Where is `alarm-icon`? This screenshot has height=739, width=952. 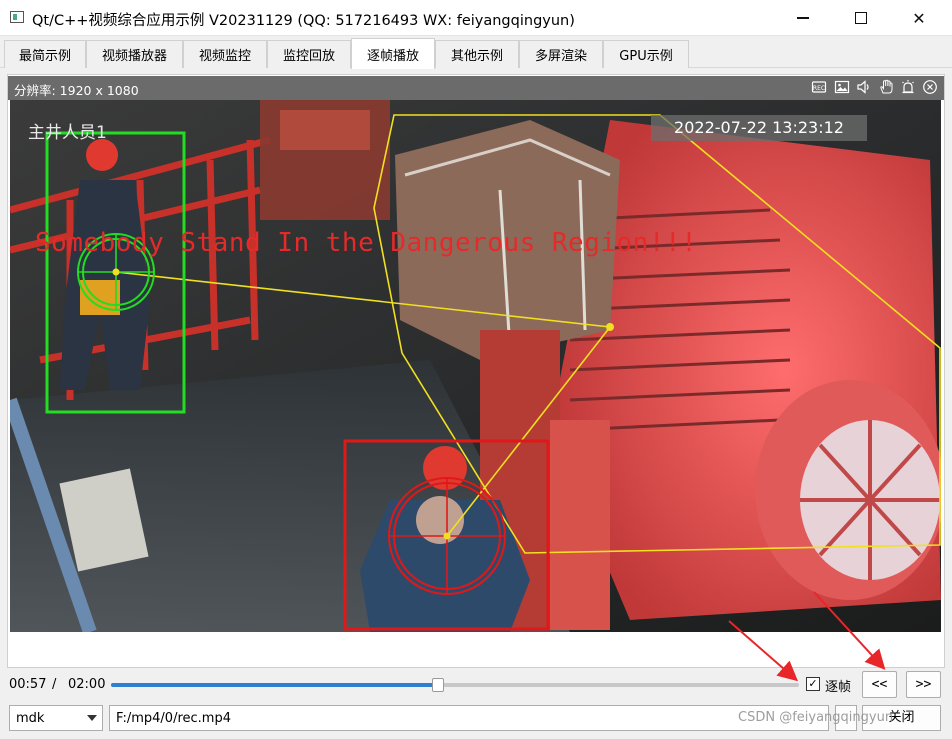 alarm-icon is located at coordinates (907, 87).